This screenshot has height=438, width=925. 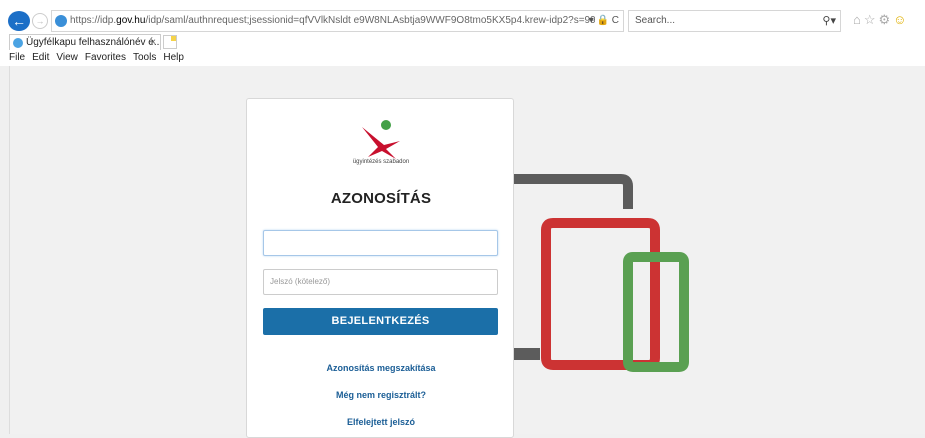 I want to click on forgot-password-link: Elfelejtett jelszó, so click(x=381, y=422).